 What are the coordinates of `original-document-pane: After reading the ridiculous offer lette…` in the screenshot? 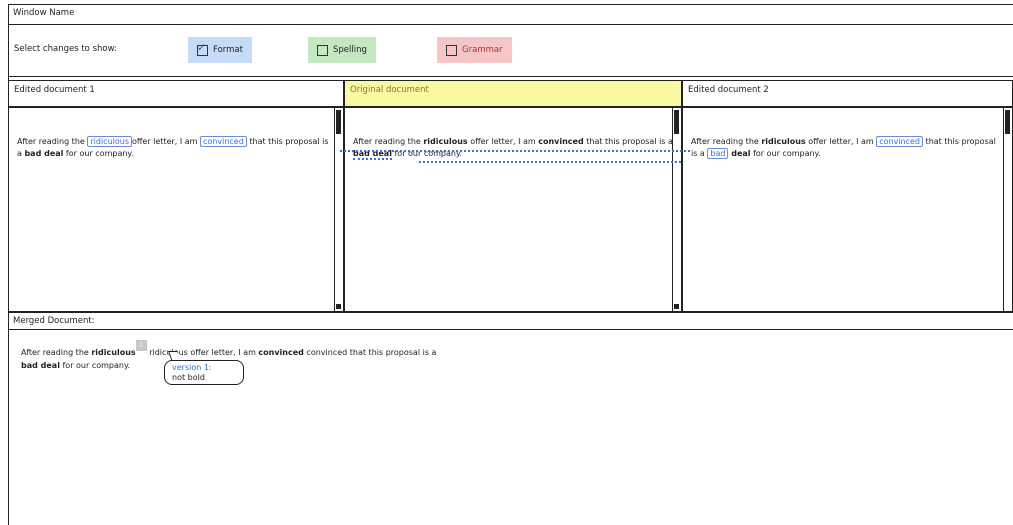 It's located at (513, 209).